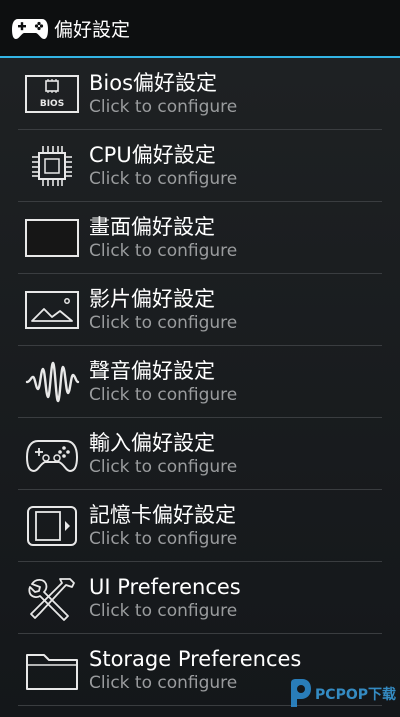 Image resolution: width=400 pixels, height=717 pixels. What do you see at coordinates (301, 693) in the screenshot?
I see `watermark-logo-icon` at bounding box center [301, 693].